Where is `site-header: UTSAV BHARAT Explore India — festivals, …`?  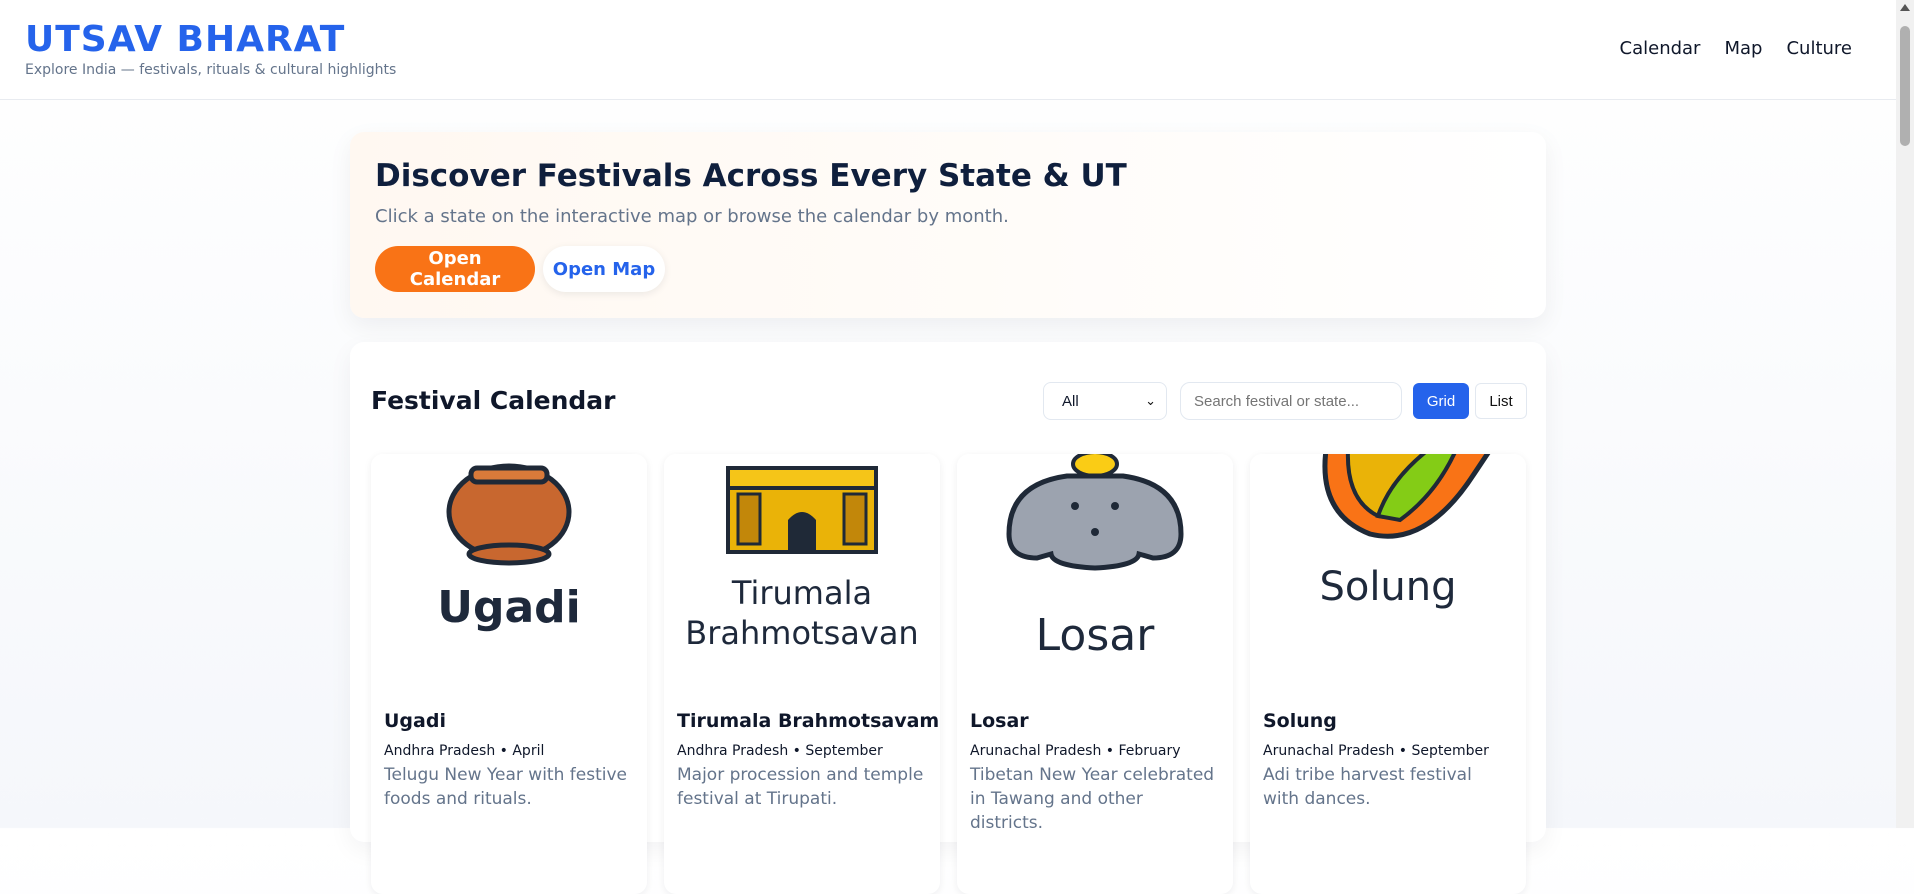 site-header: UTSAV BHARAT Explore India — festivals, … is located at coordinates (948, 50).